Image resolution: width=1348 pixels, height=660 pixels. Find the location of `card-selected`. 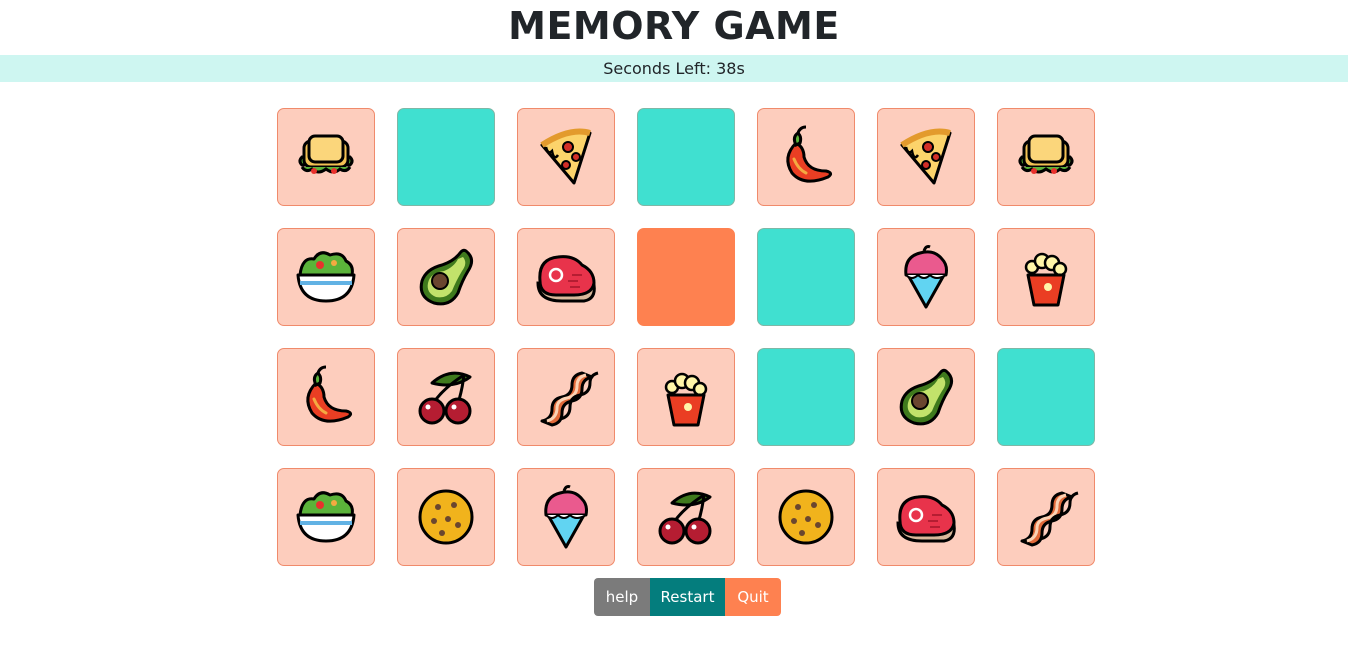

card-selected is located at coordinates (686, 277).